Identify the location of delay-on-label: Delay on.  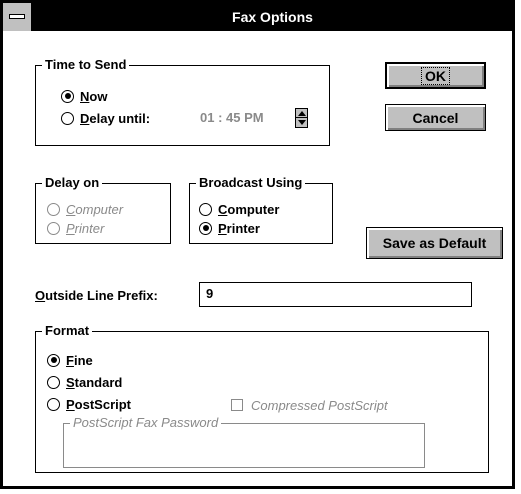
(72, 183).